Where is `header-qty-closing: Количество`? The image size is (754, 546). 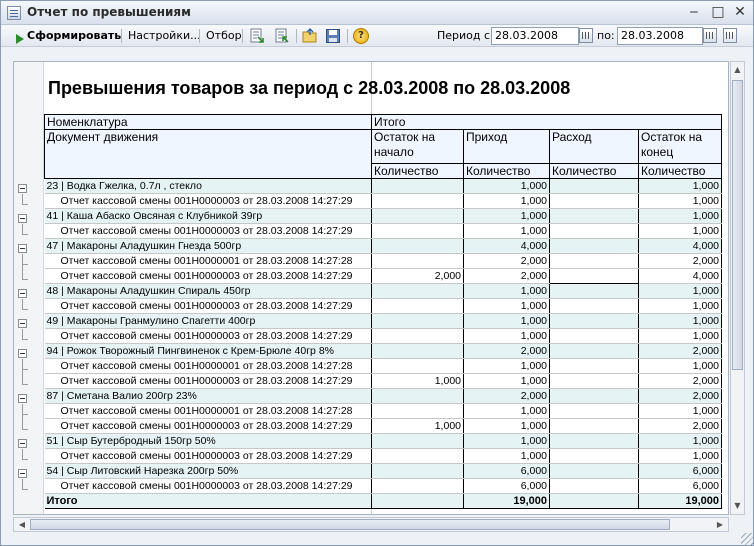 header-qty-closing: Количество is located at coordinates (680, 171).